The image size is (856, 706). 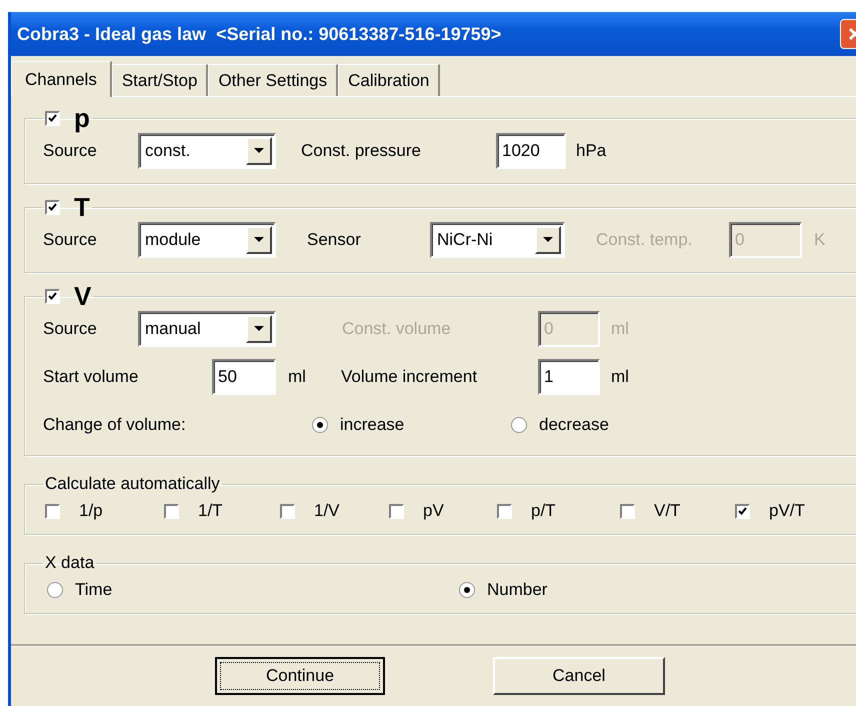 What do you see at coordinates (90, 377) in the screenshot?
I see `field-label: Start volume` at bounding box center [90, 377].